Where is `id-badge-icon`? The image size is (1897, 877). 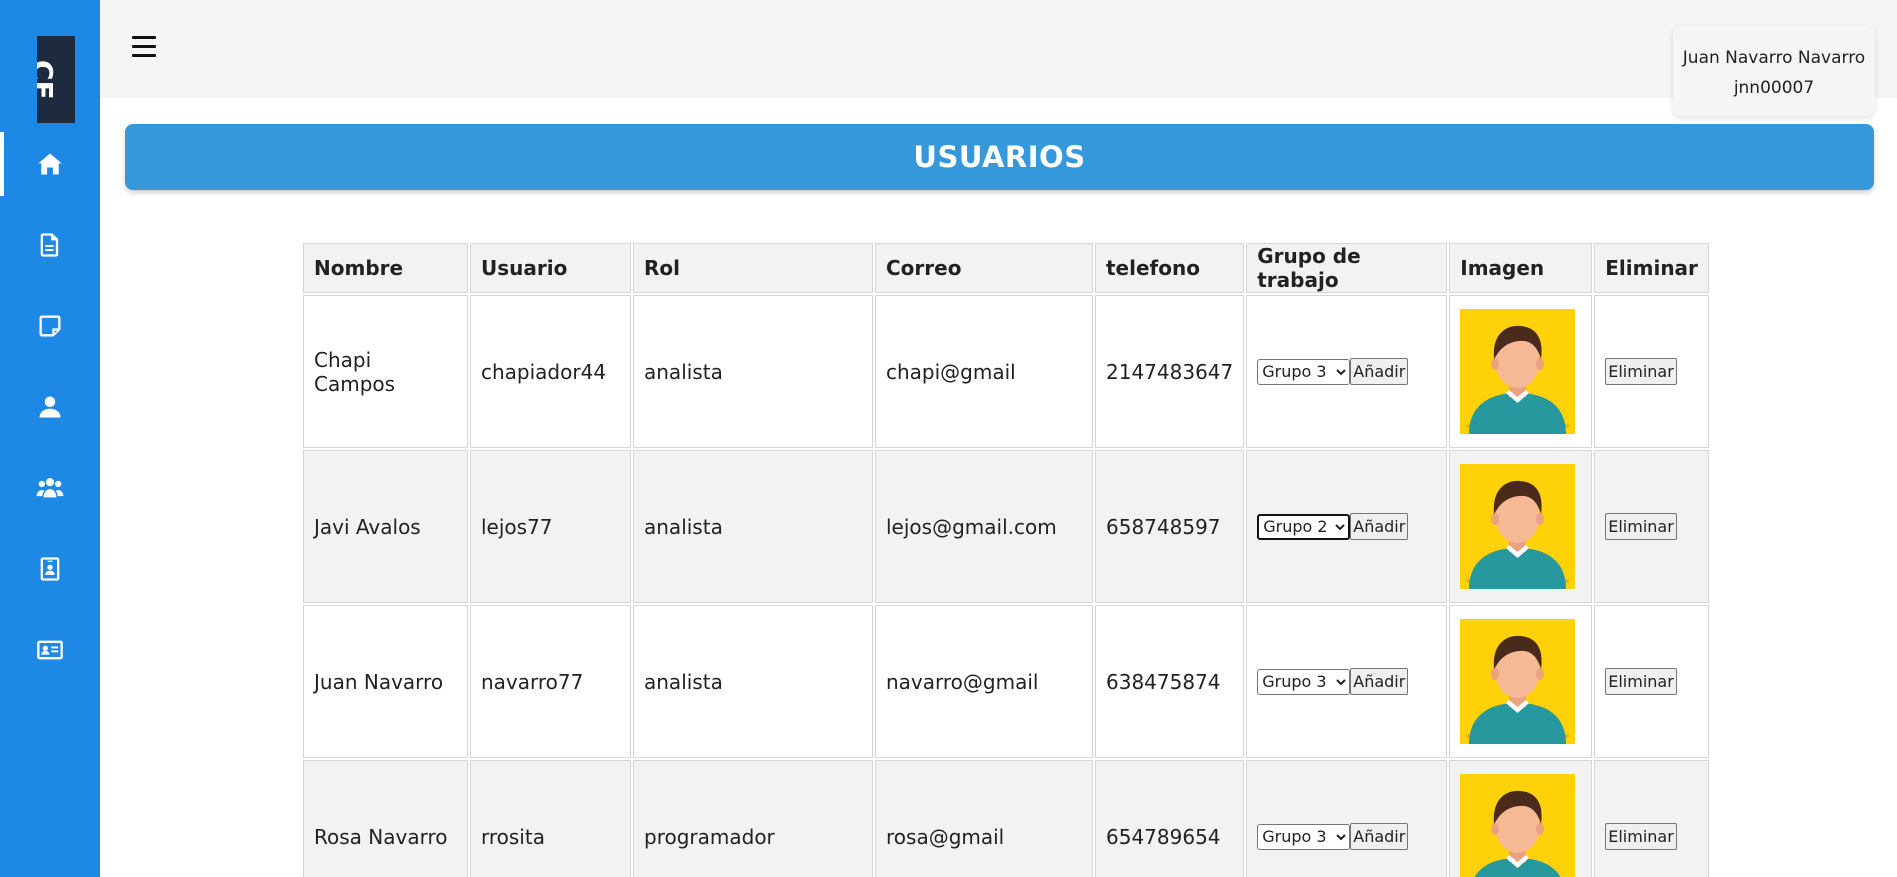
id-badge-icon is located at coordinates (50, 569).